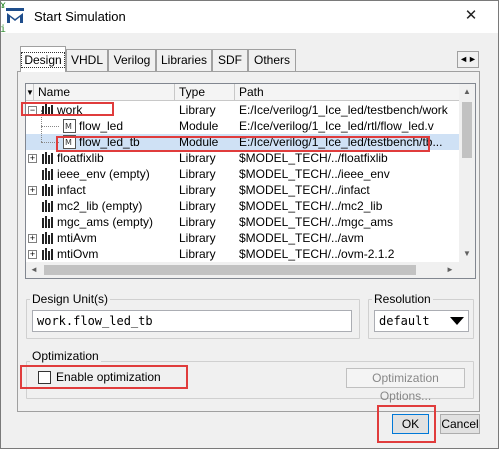  What do you see at coordinates (77, 238) in the screenshot?
I see `row-name: mtiAvm` at bounding box center [77, 238].